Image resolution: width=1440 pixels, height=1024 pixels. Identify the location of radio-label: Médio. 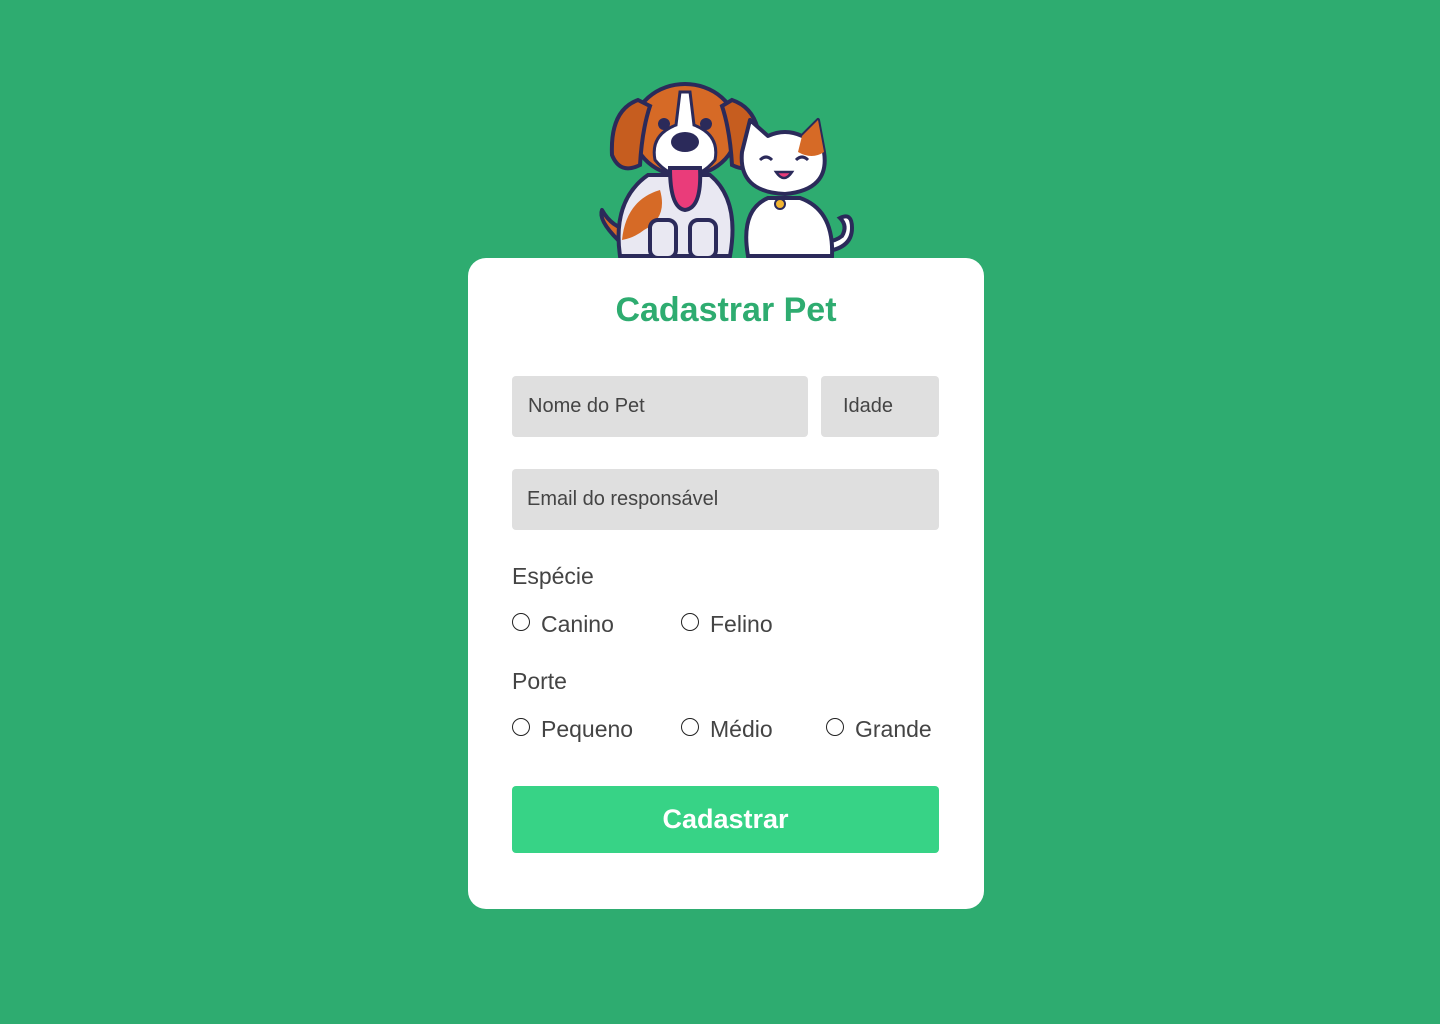
(741, 728).